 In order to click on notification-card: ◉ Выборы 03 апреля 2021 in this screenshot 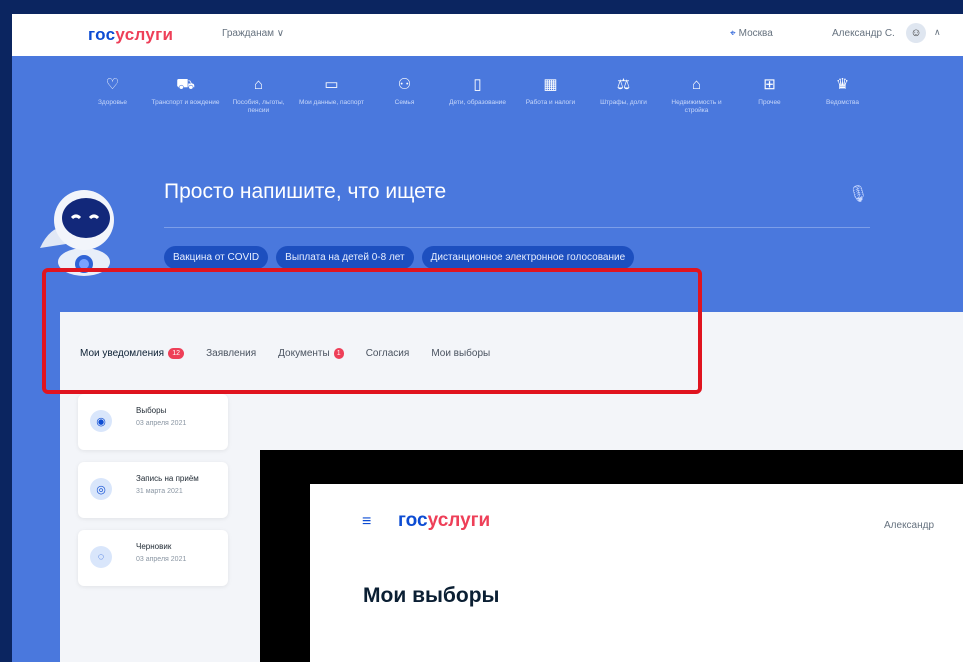, I will do `click(153, 422)`.